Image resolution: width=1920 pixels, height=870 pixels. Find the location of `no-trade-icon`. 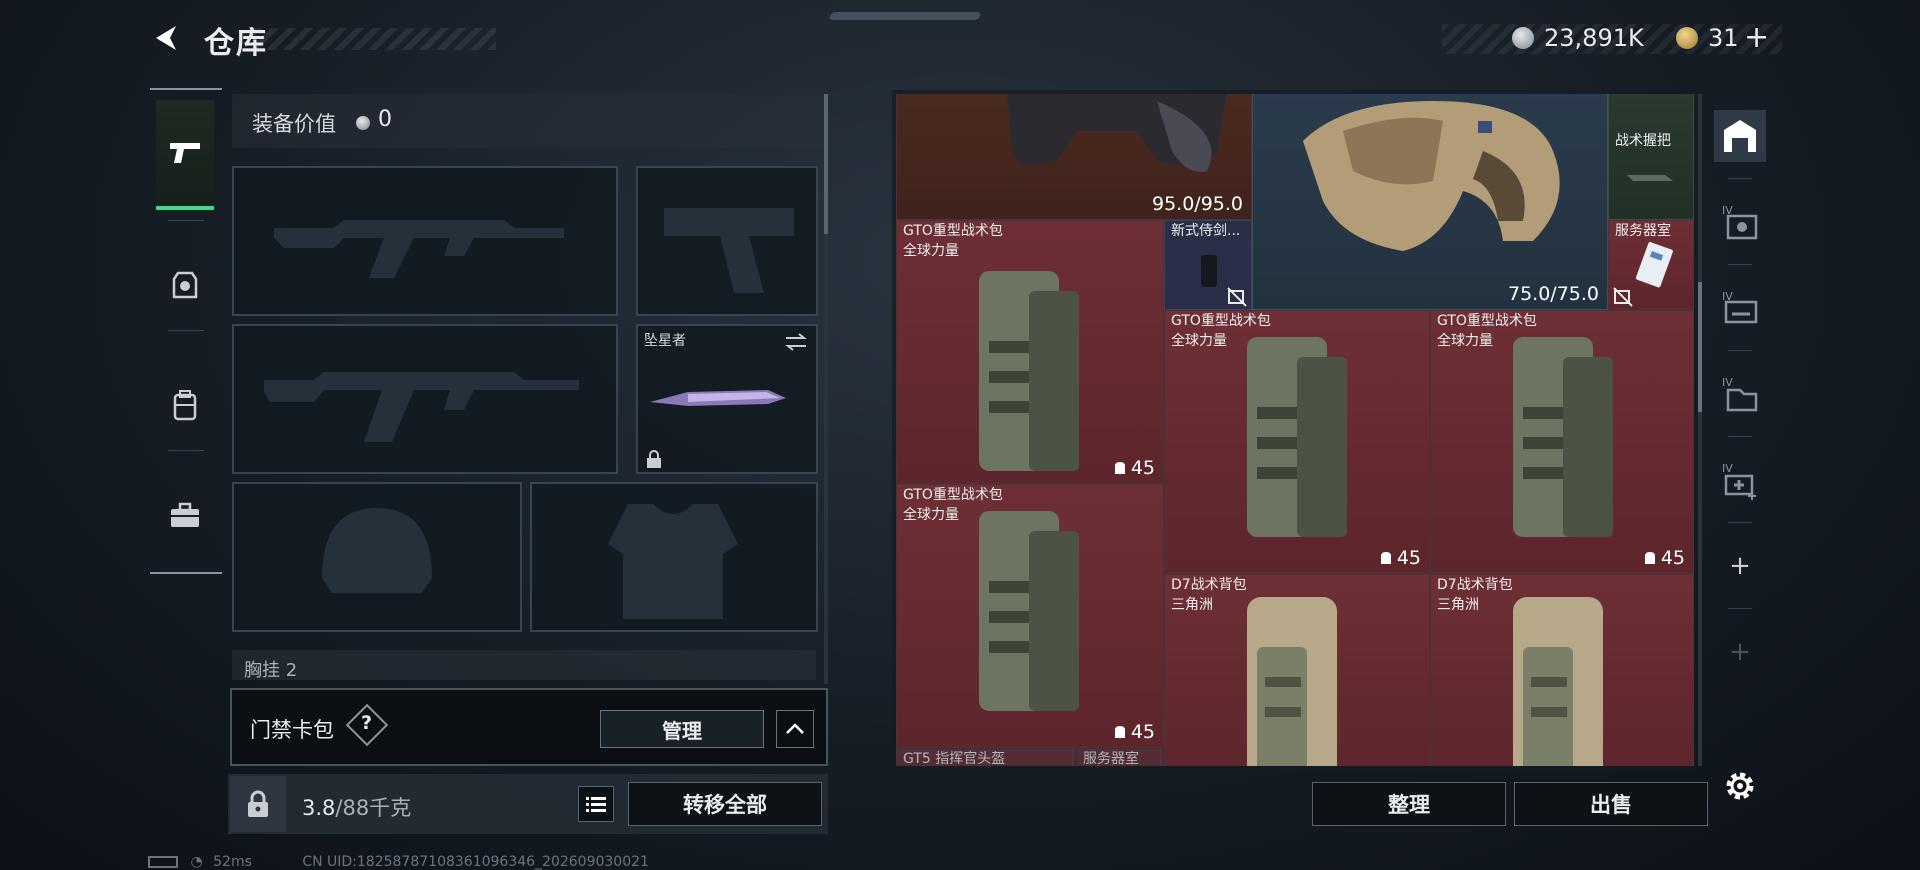

no-trade-icon is located at coordinates (1237, 297).